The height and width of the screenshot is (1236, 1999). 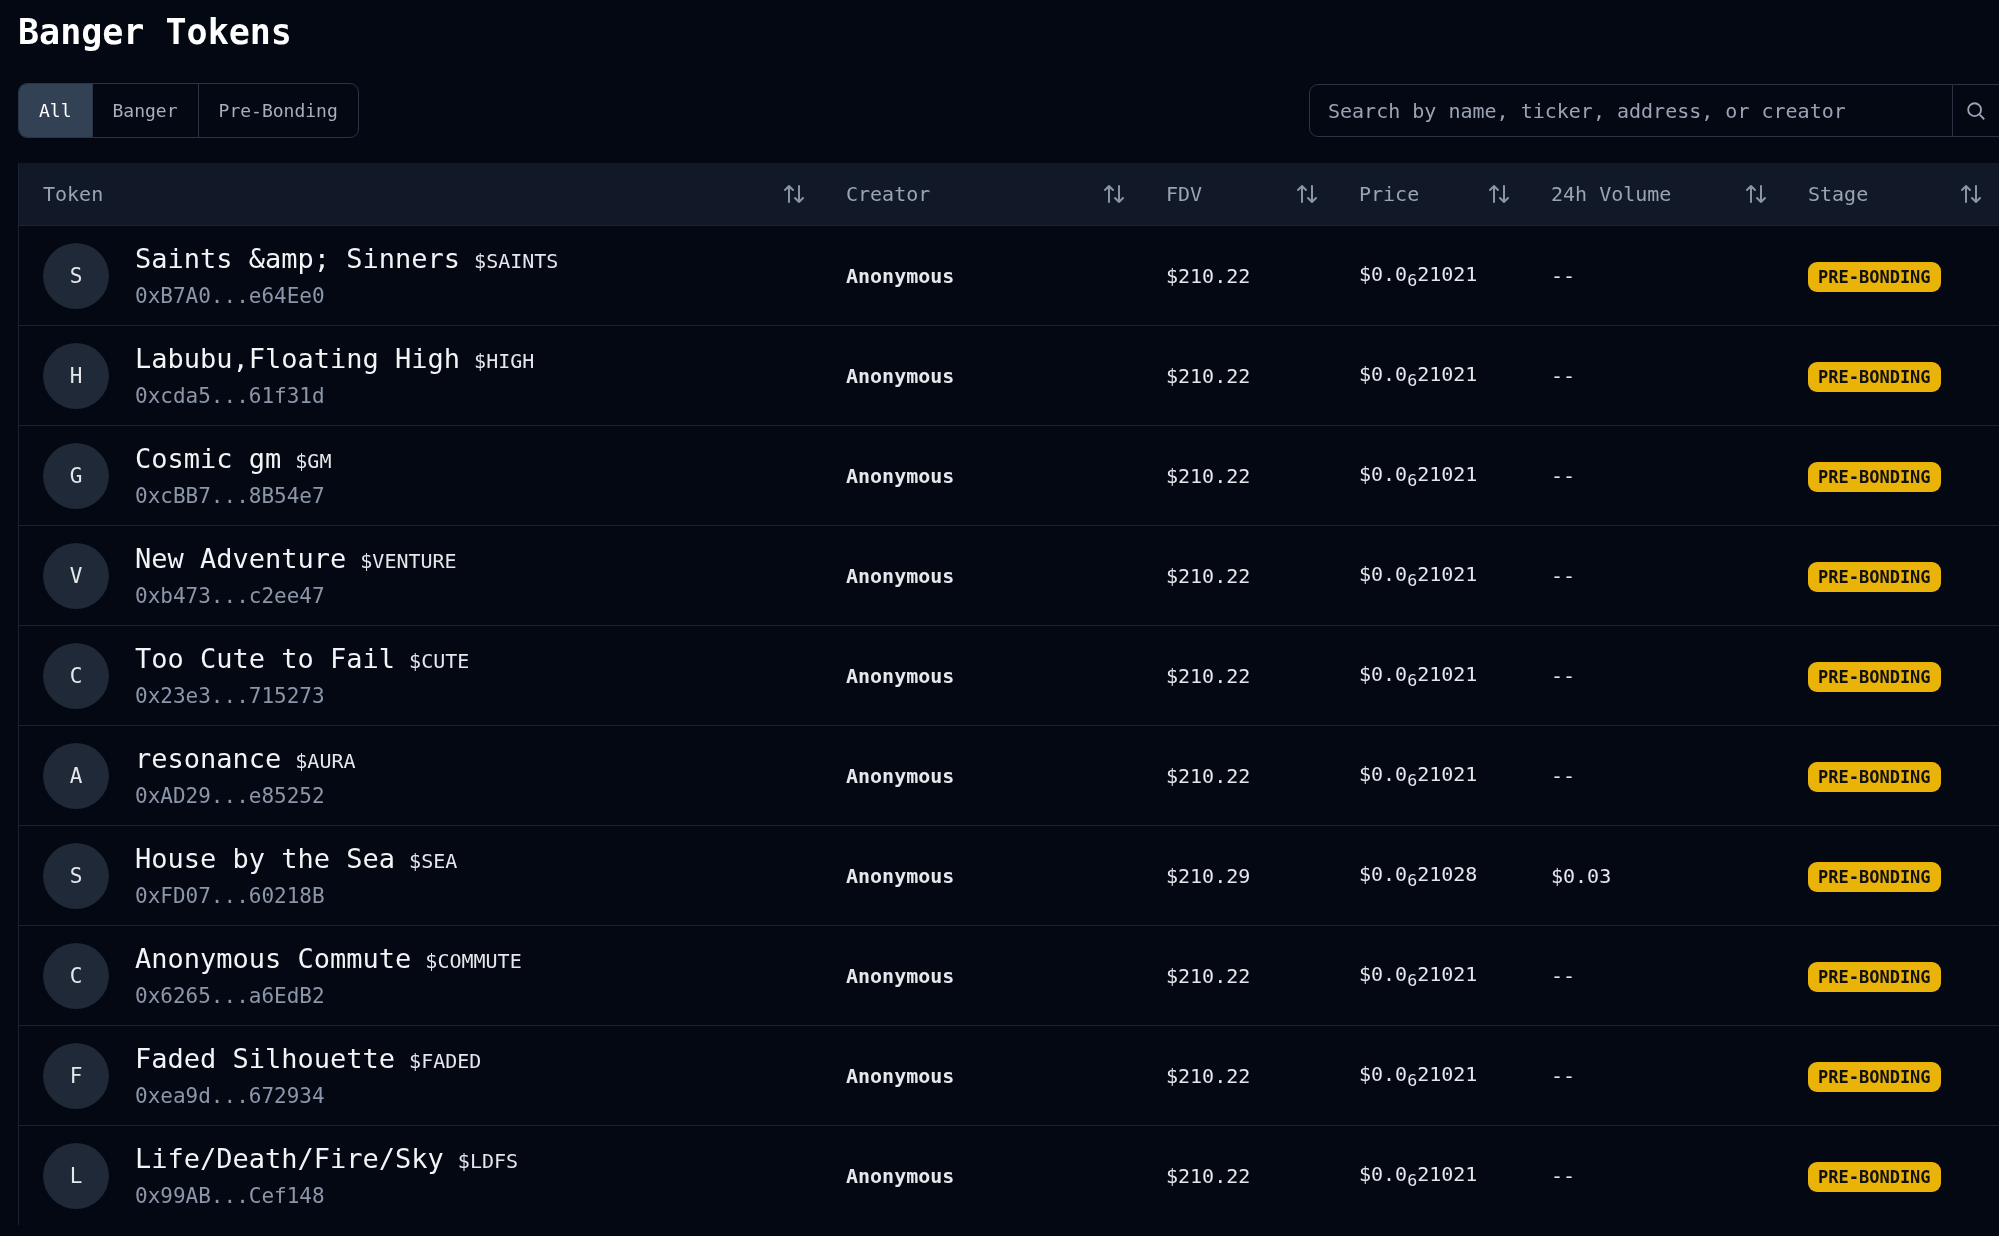 What do you see at coordinates (1184, 194) in the screenshot?
I see `column-header: FDV` at bounding box center [1184, 194].